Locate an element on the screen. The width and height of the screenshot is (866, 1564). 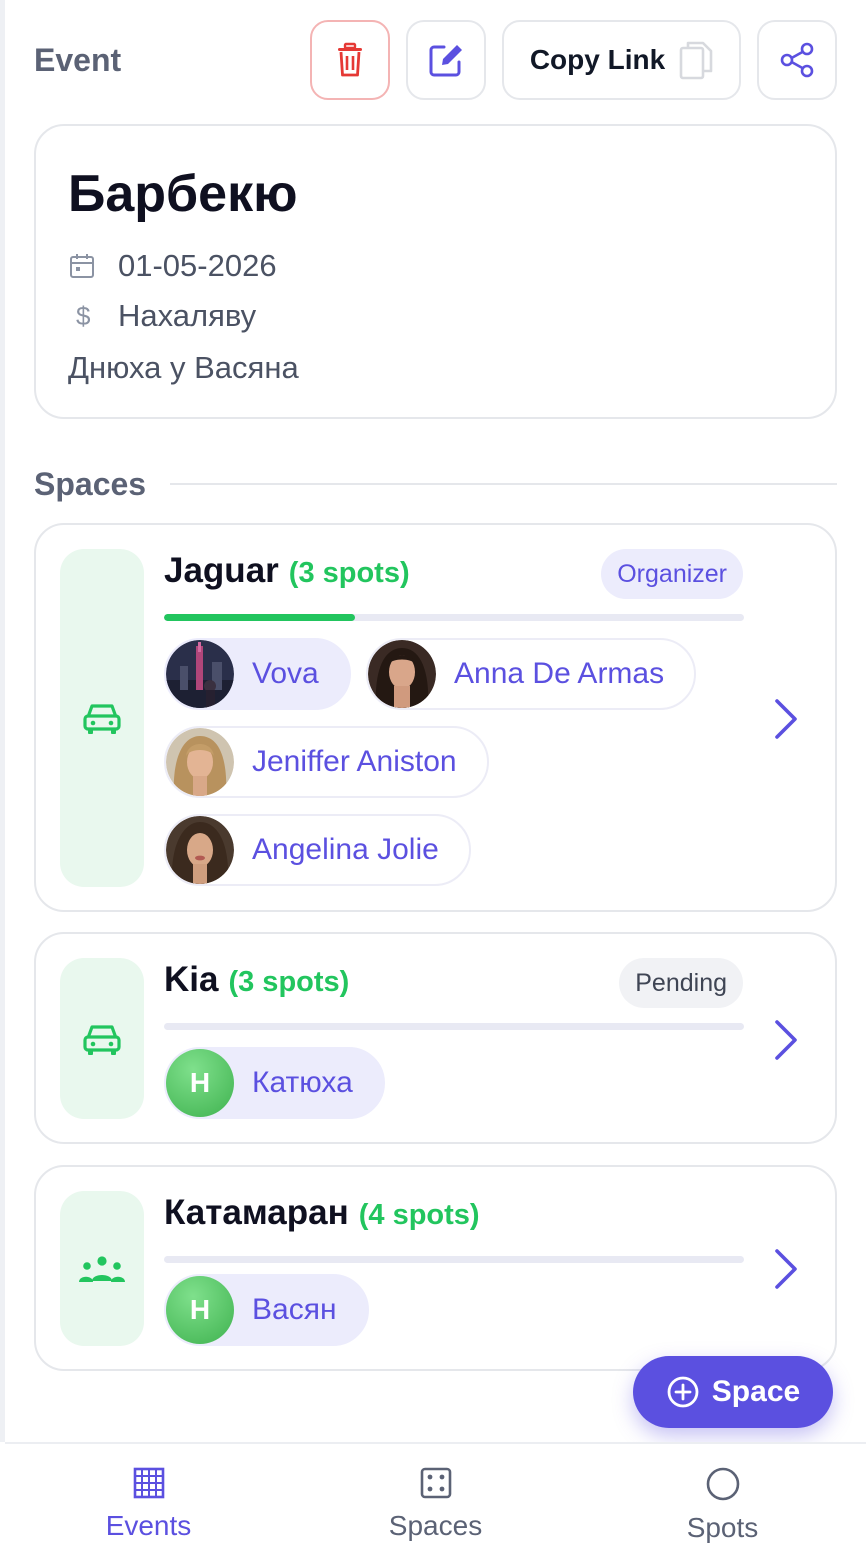
page-title: Event is located at coordinates (78, 60).